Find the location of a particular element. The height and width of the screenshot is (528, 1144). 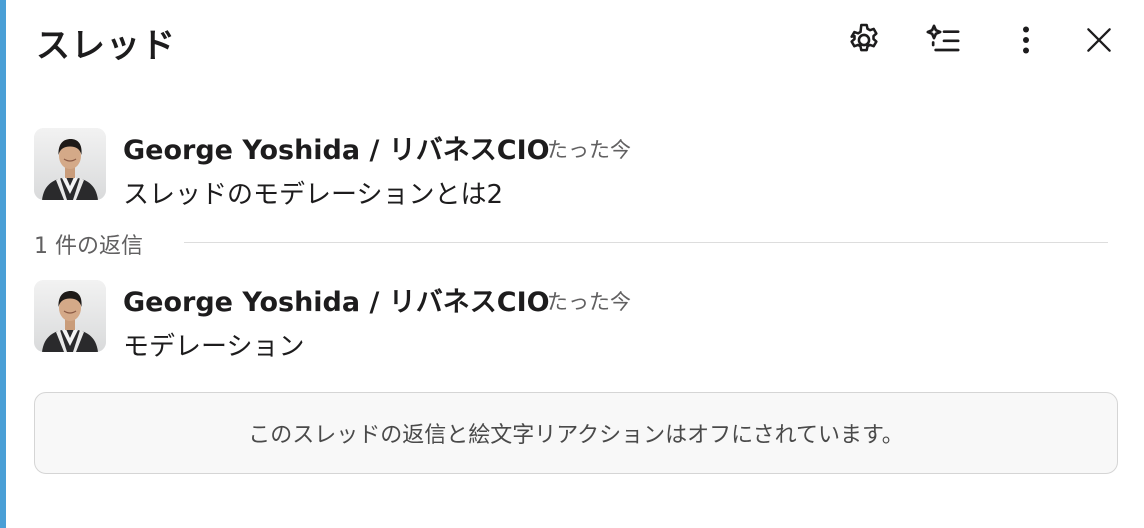

settings-button is located at coordinates (864, 40).